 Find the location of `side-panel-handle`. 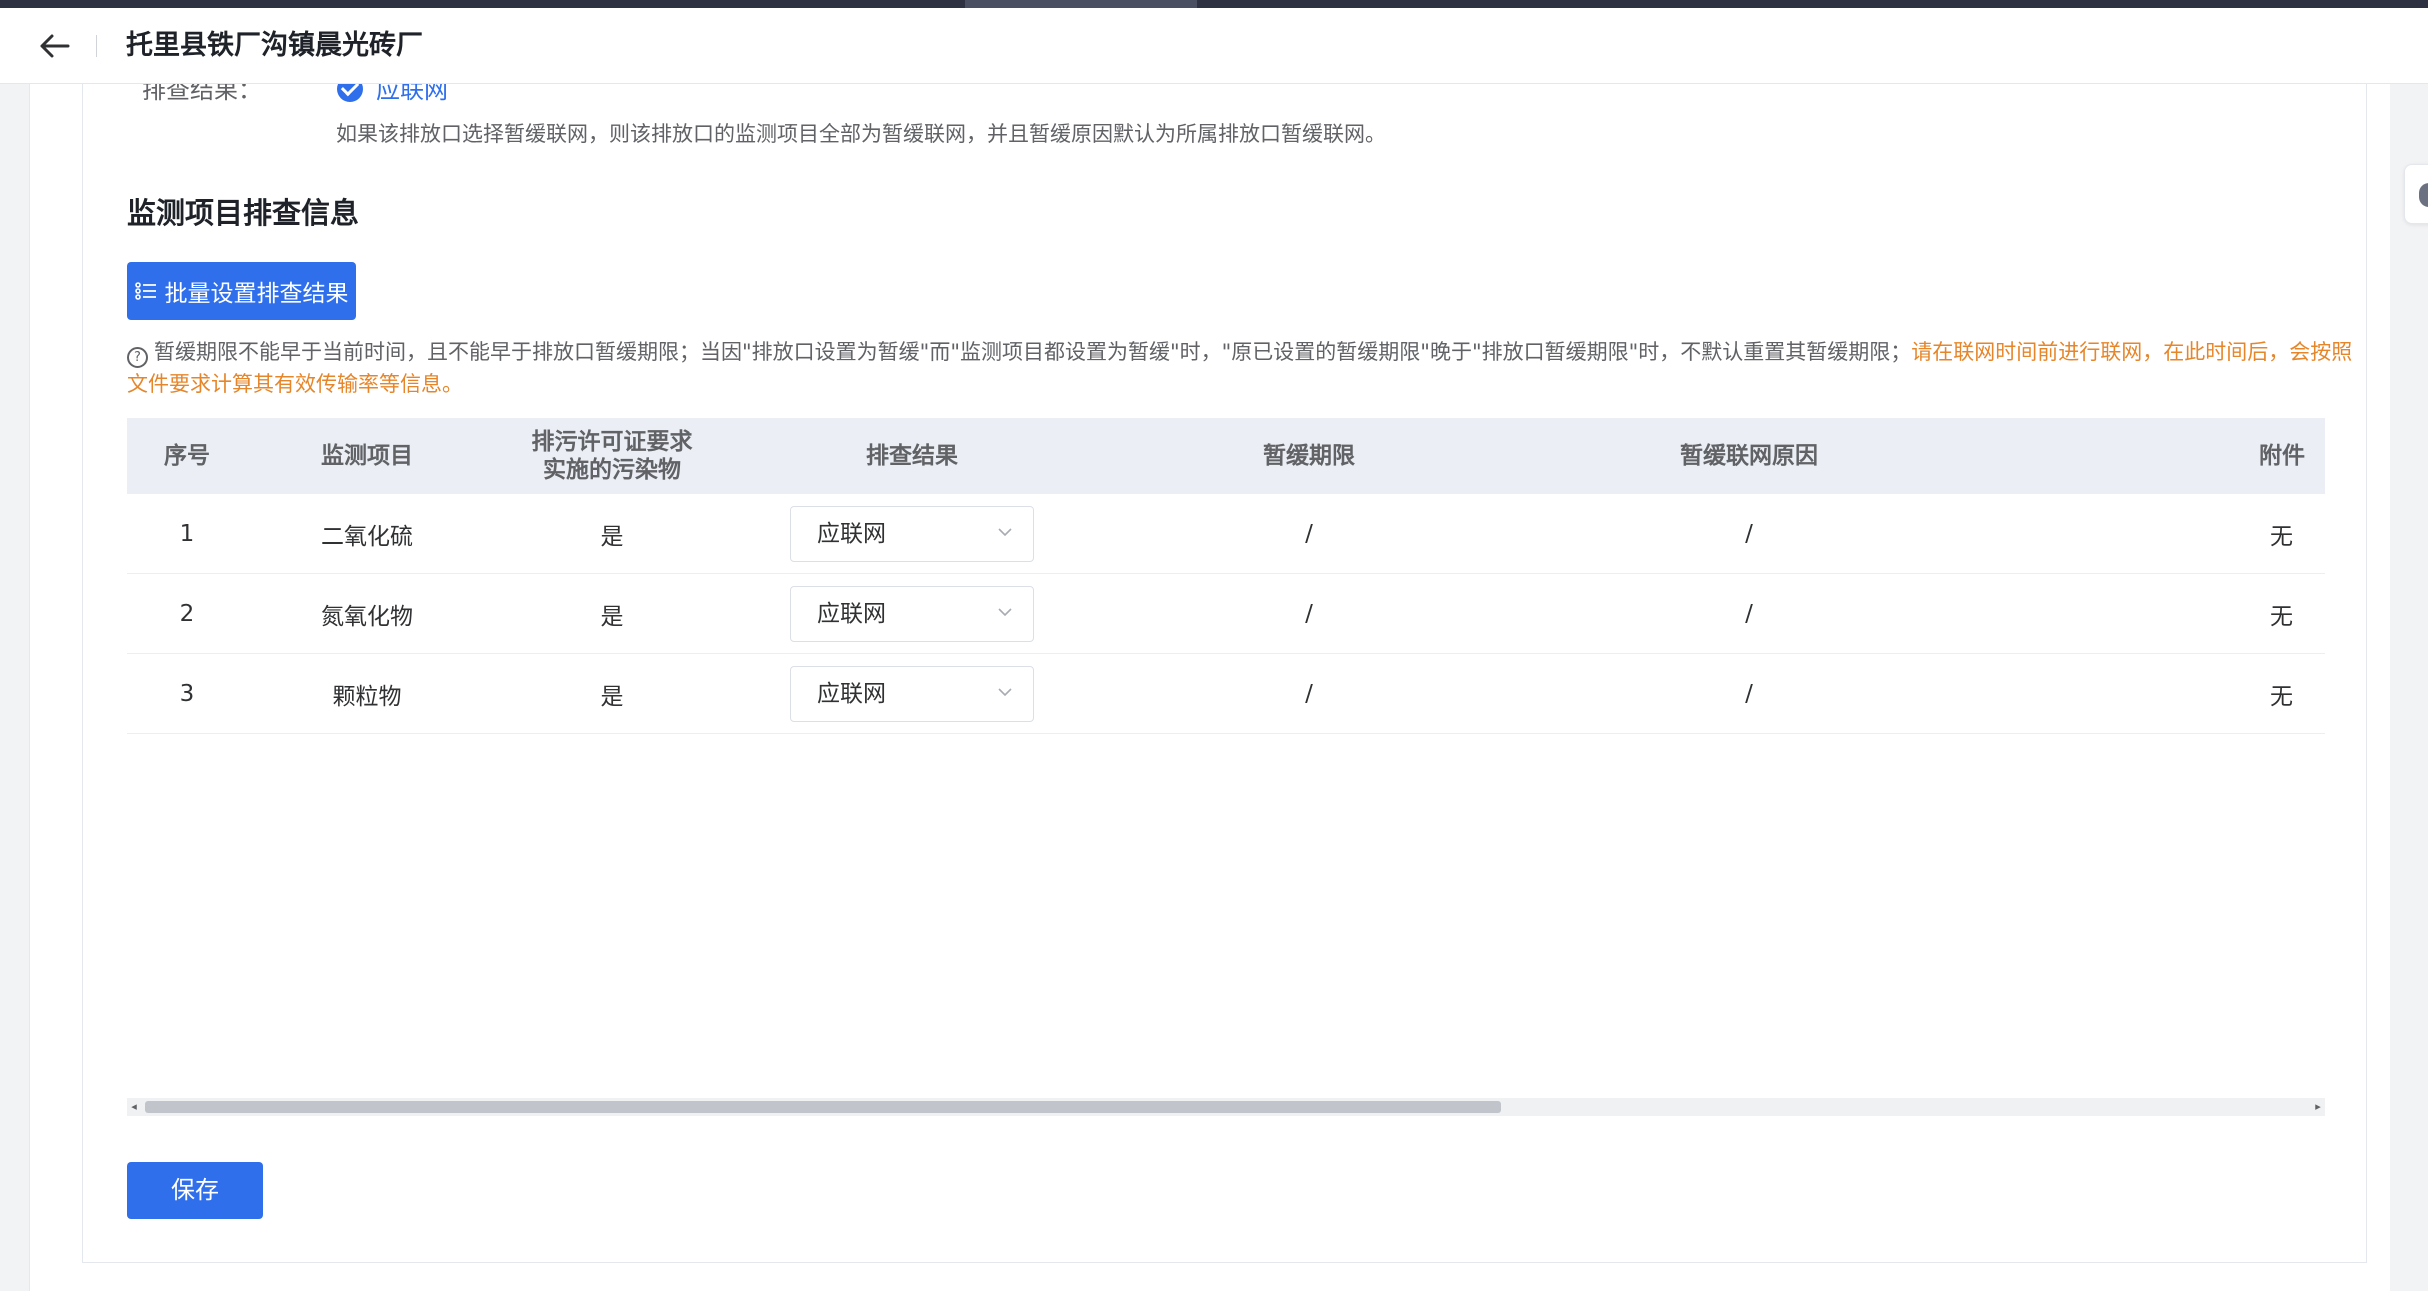

side-panel-handle is located at coordinates (2416, 194).